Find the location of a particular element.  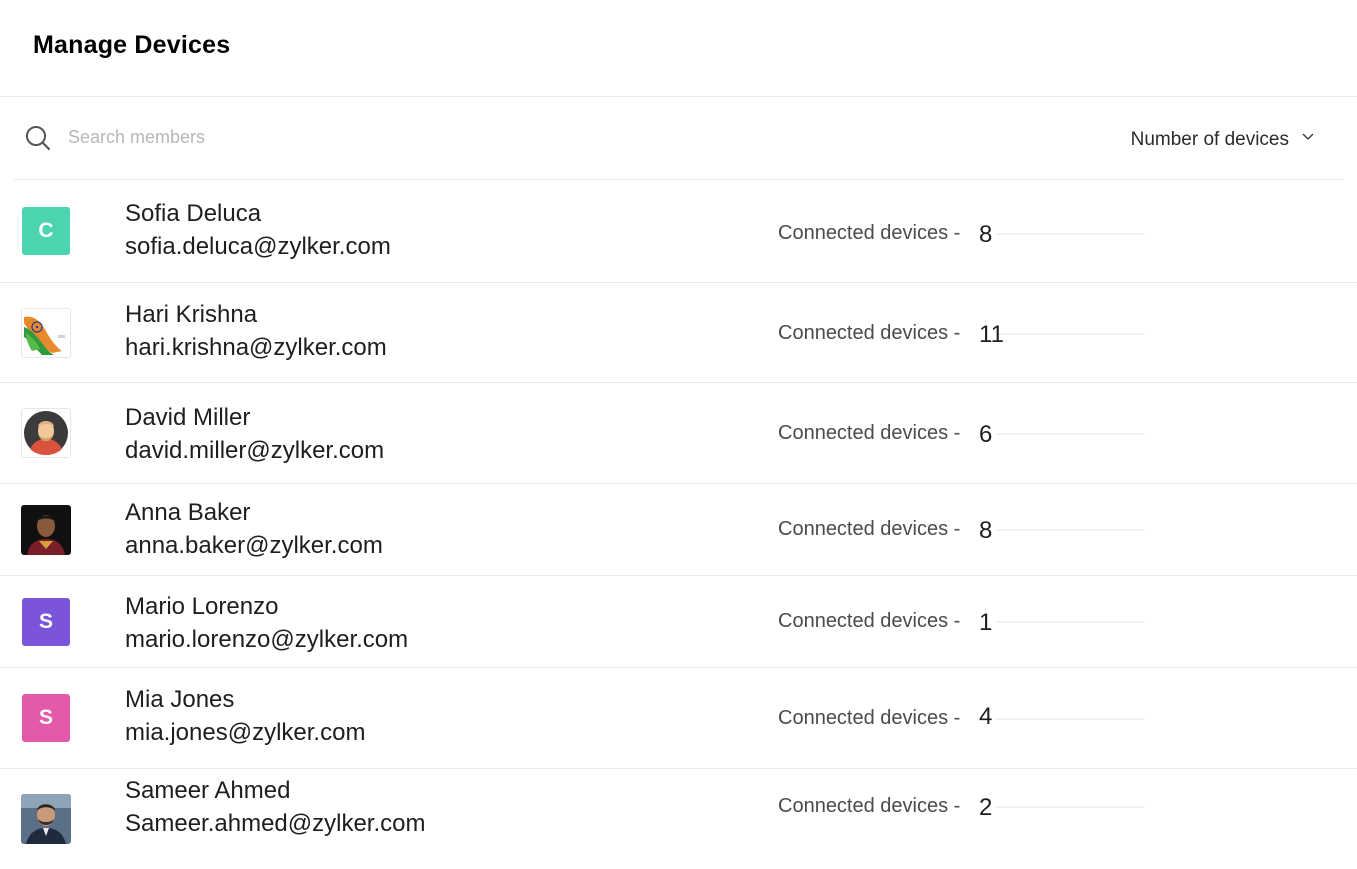

device-count: 1 is located at coordinates (986, 622).